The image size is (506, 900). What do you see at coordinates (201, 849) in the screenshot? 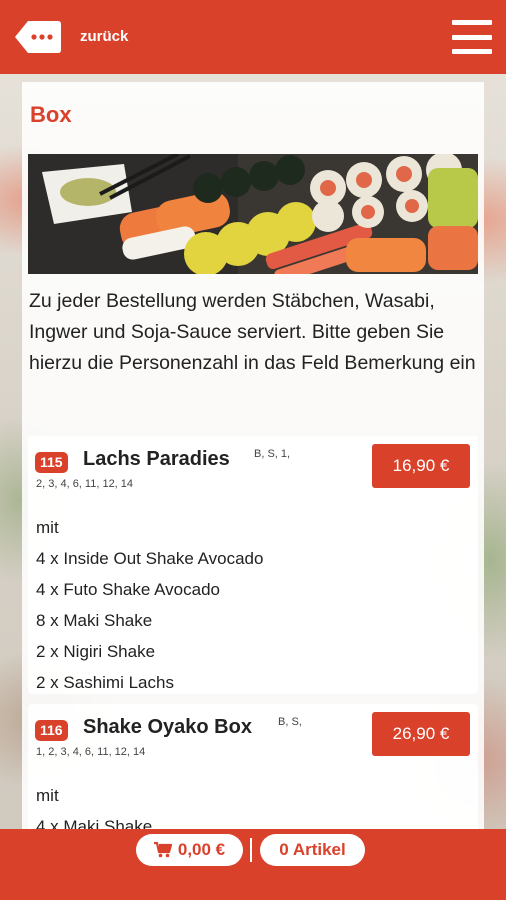
I see `cart-total: 0,00 €` at bounding box center [201, 849].